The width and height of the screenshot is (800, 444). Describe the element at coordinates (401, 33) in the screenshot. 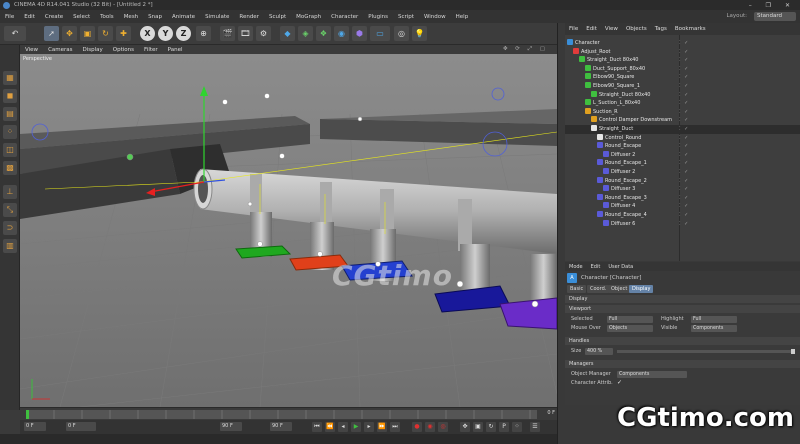

I see `camera-icon: ◎` at that location.